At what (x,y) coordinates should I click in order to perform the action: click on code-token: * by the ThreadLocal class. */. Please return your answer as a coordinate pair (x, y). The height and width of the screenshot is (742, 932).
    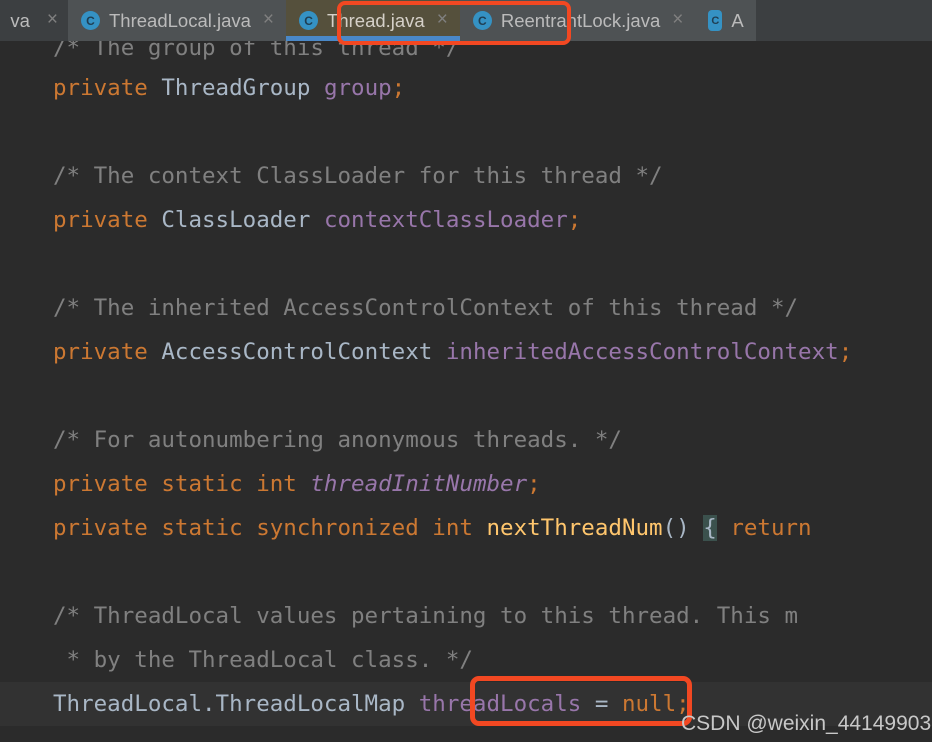
    Looking at the image, I should click on (263, 660).